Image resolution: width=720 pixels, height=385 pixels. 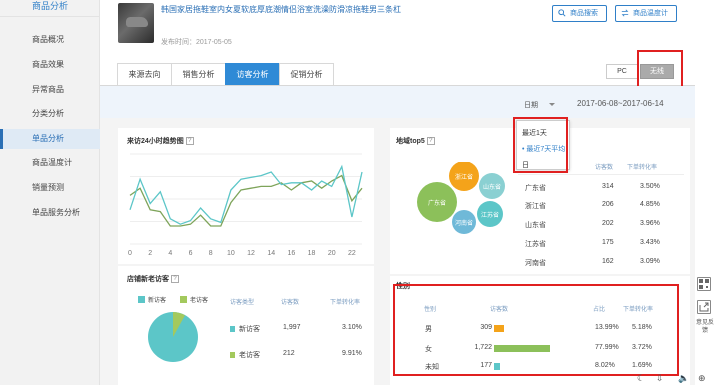 What do you see at coordinates (157, 301) in the screenshot?
I see `legend-new-label: 新访客` at bounding box center [157, 301].